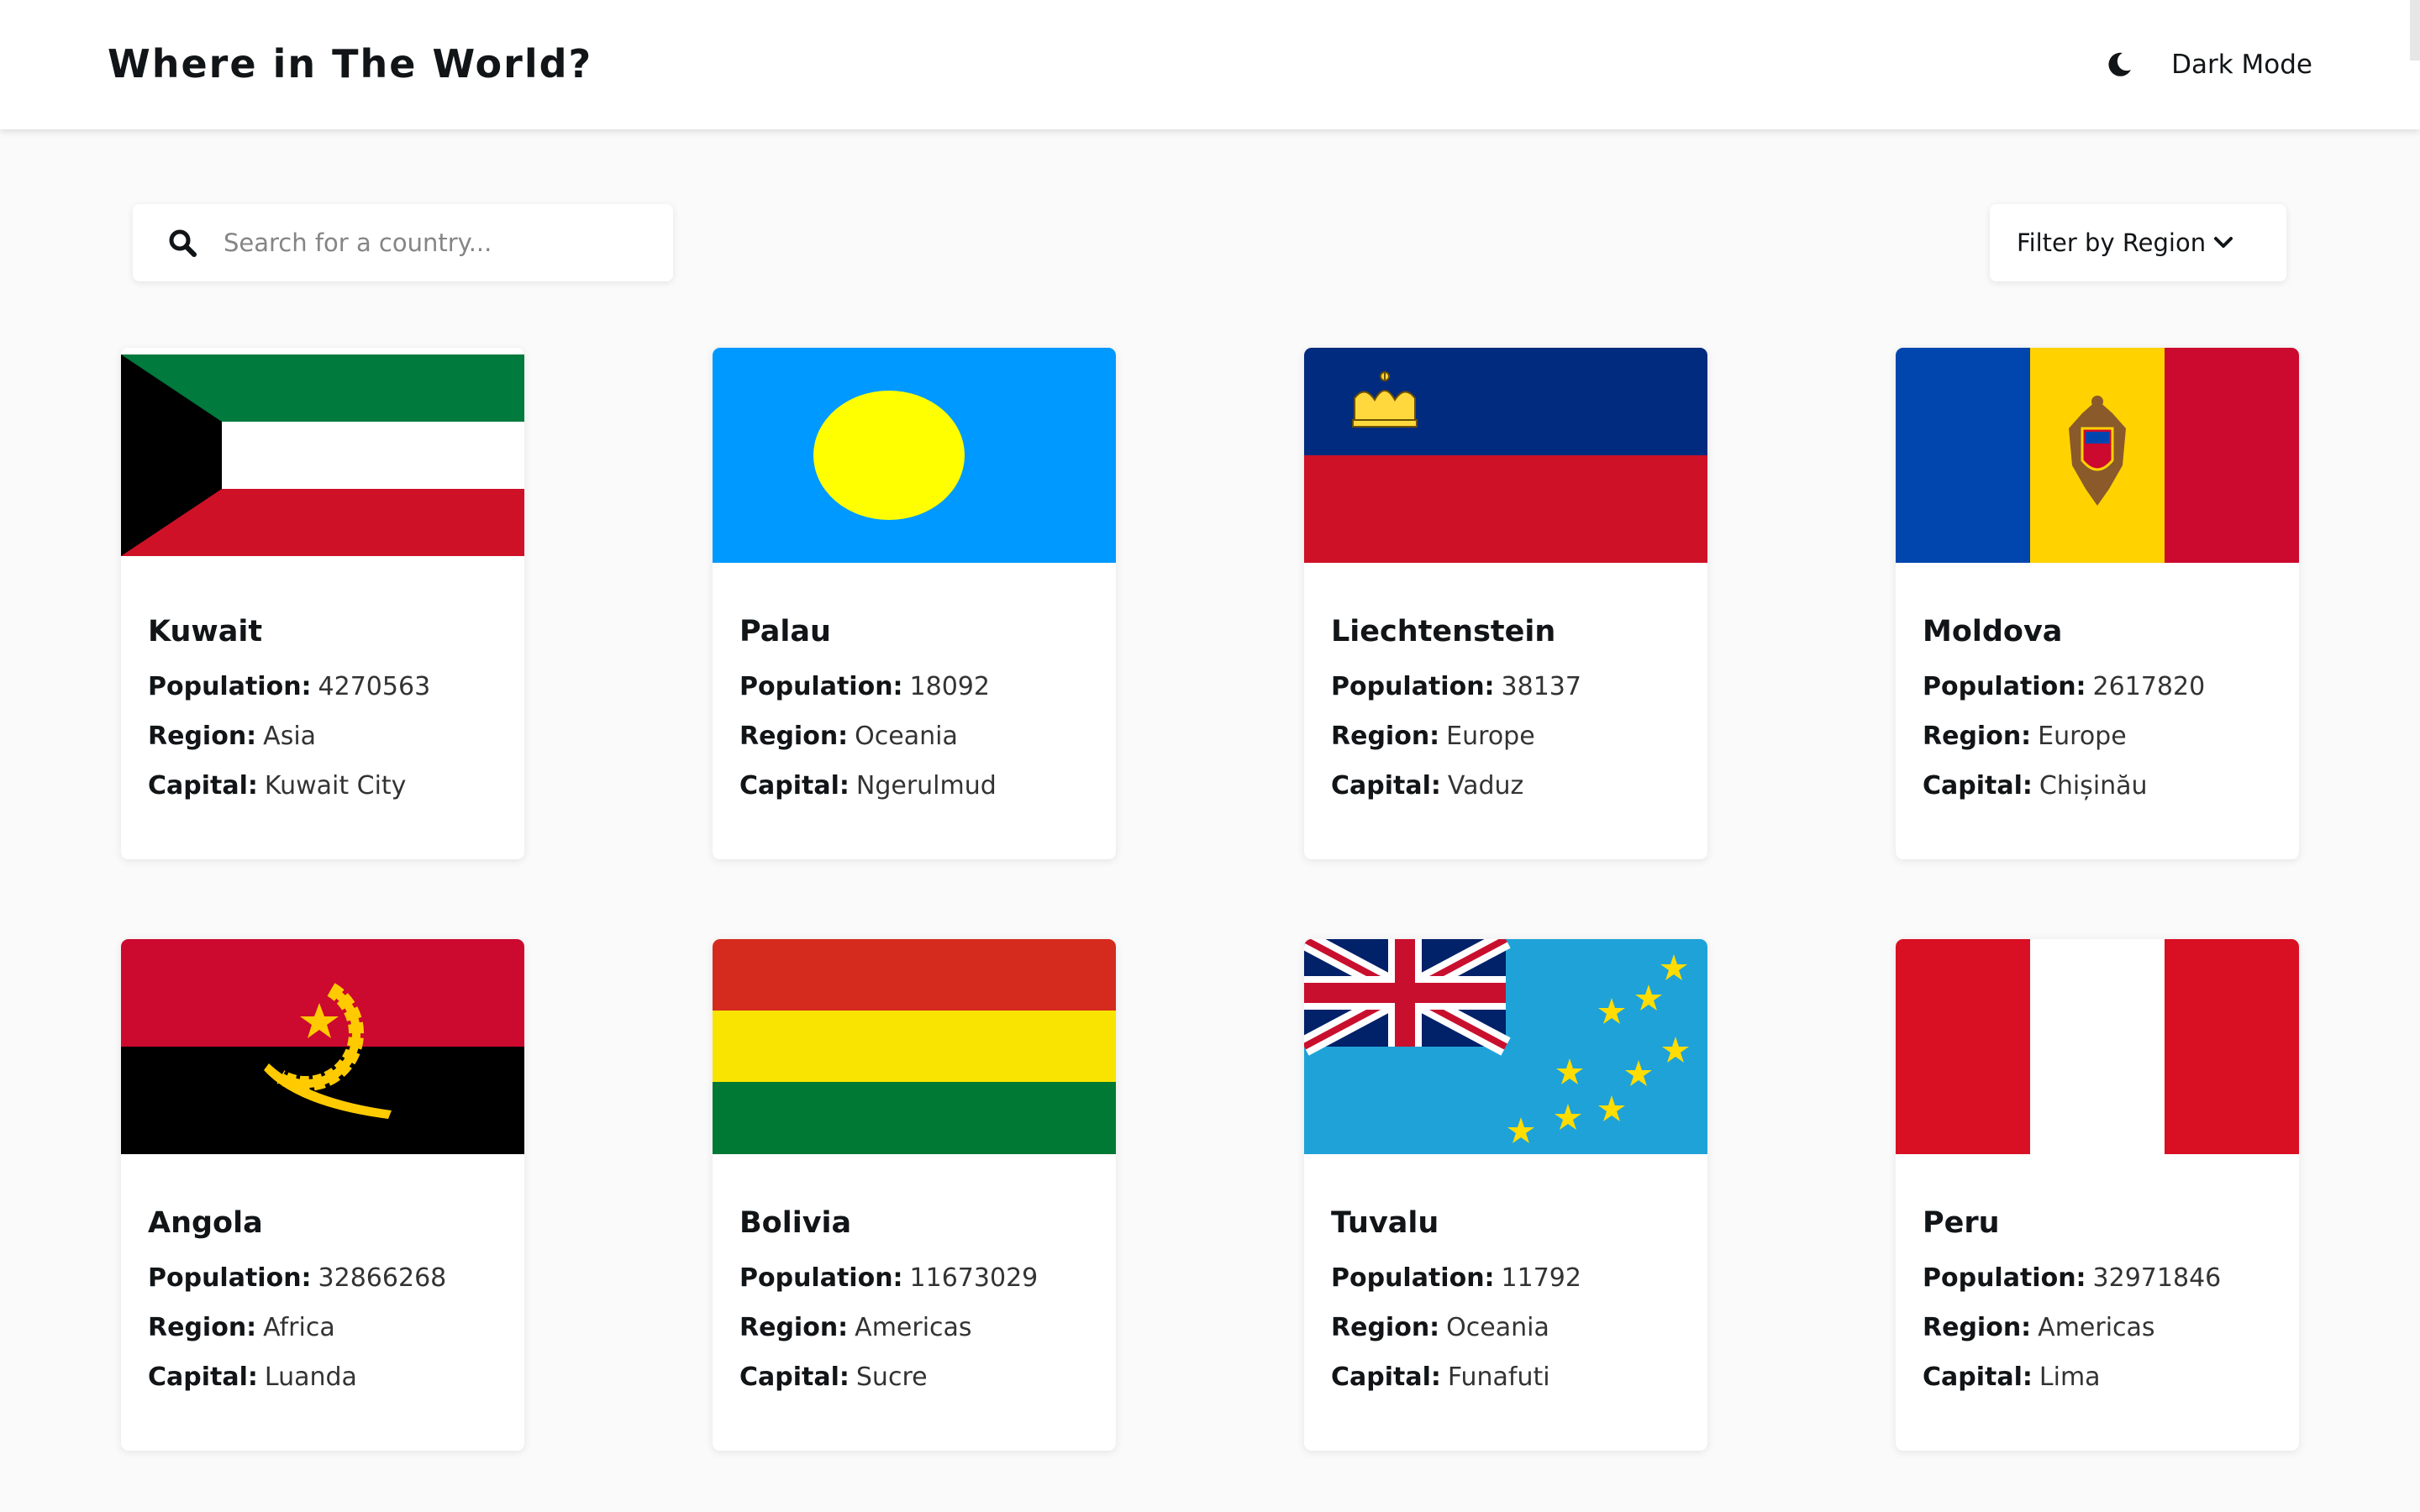  I want to click on country-name: Kuwait, so click(206, 631).